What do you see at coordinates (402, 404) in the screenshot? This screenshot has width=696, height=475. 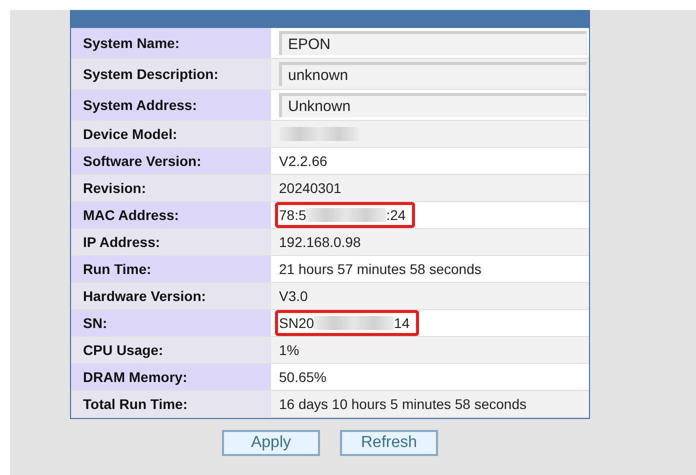 I see `value-text: 16 days 10 hours 5 minutes 58 seconds` at bounding box center [402, 404].